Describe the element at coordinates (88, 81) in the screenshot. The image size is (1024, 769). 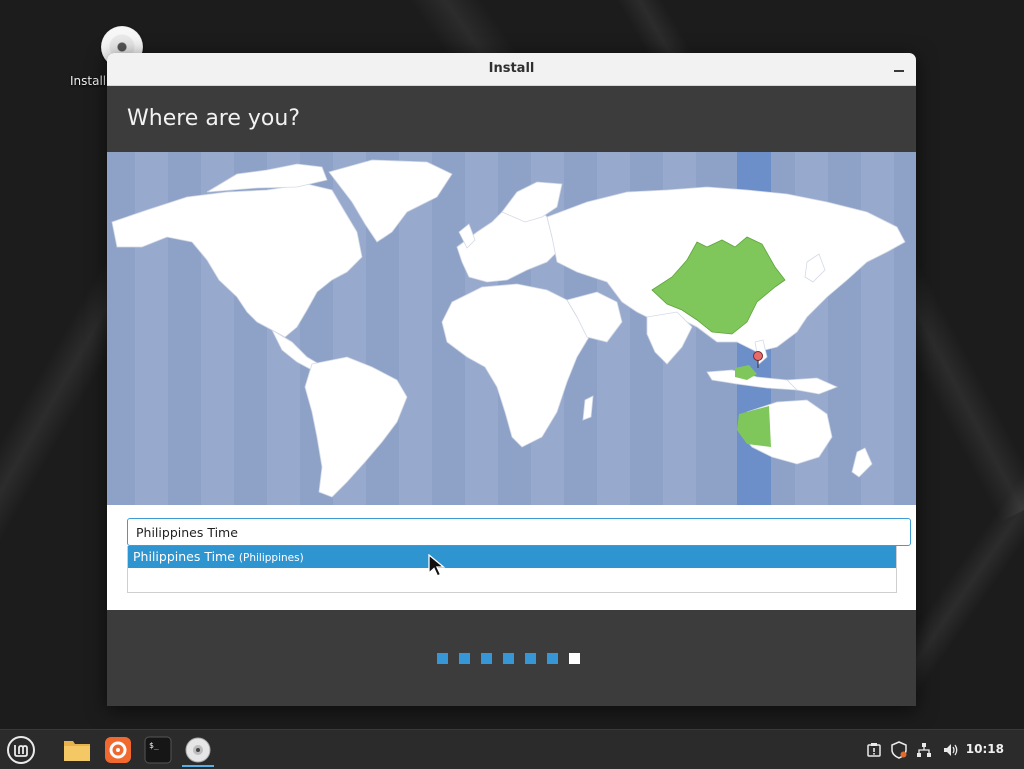
I see `desktop-icon-label: Install` at that location.